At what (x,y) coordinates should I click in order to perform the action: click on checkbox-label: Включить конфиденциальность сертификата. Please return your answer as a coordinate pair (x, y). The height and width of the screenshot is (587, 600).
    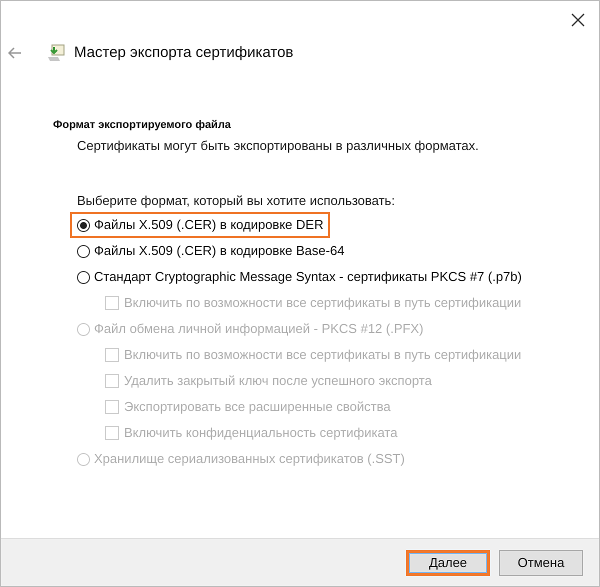
    Looking at the image, I should click on (261, 433).